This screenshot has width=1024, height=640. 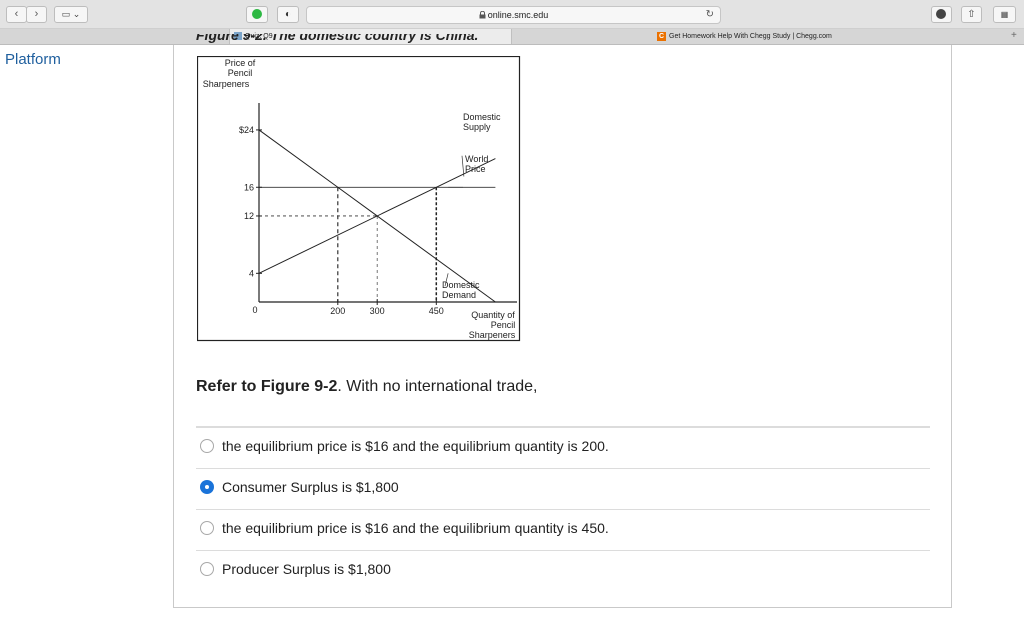 I want to click on x-axis-label-line: Quantity of, so click(x=493, y=315).